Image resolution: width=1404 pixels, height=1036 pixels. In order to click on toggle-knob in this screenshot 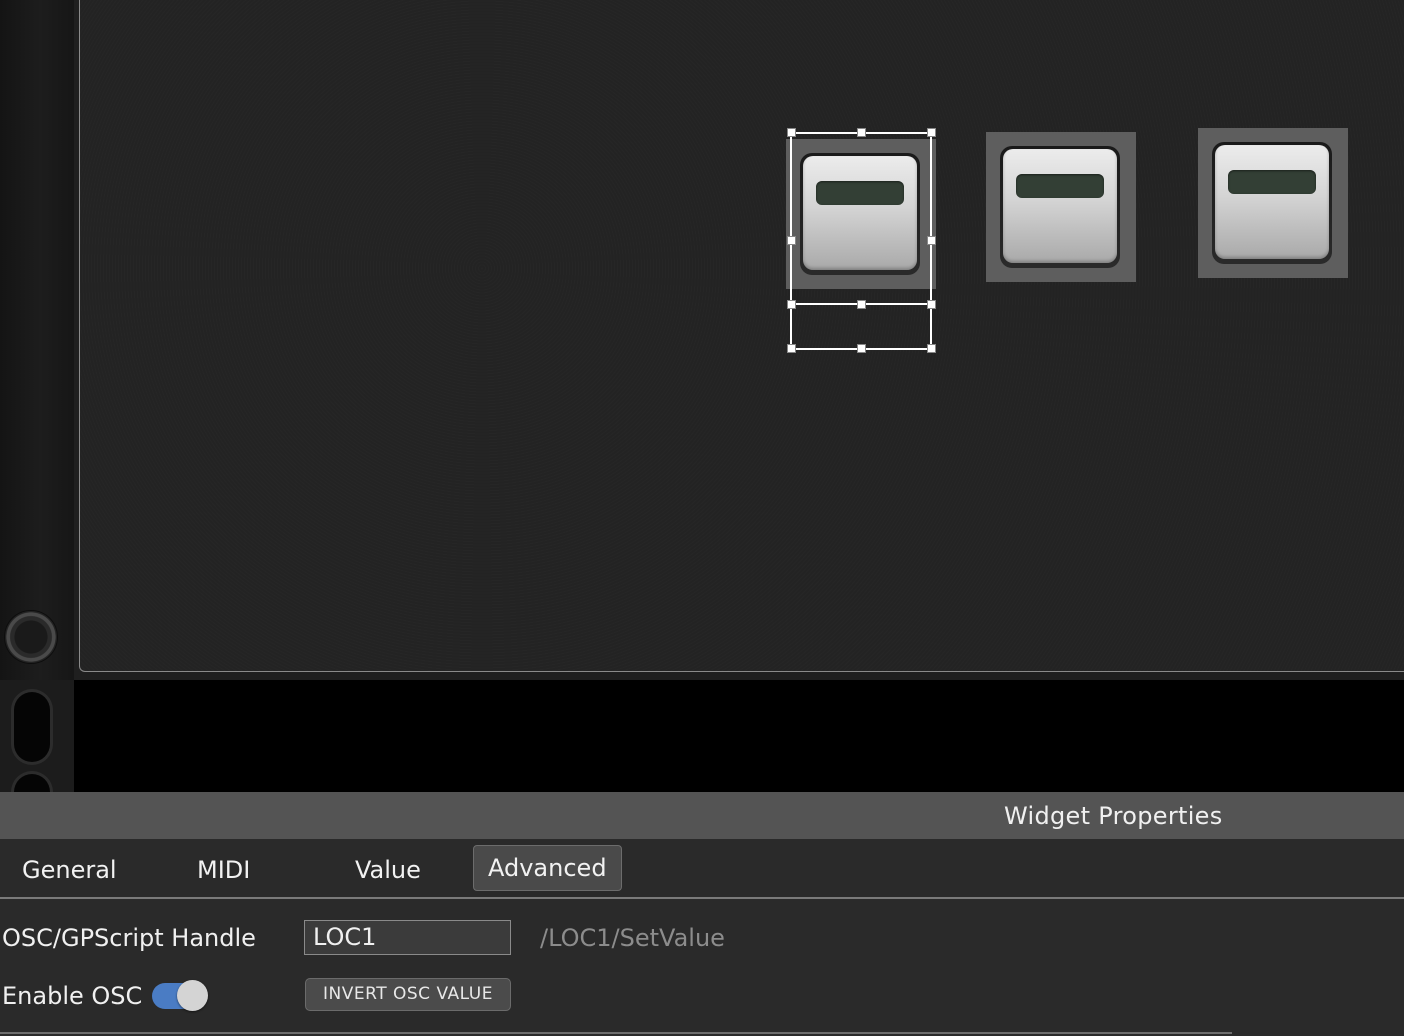, I will do `click(192, 995)`.